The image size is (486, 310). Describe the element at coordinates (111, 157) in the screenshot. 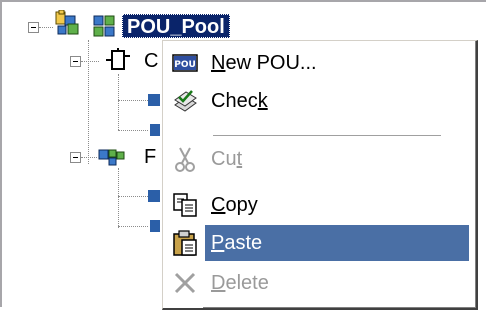

I see `pou-folder-icon` at that location.